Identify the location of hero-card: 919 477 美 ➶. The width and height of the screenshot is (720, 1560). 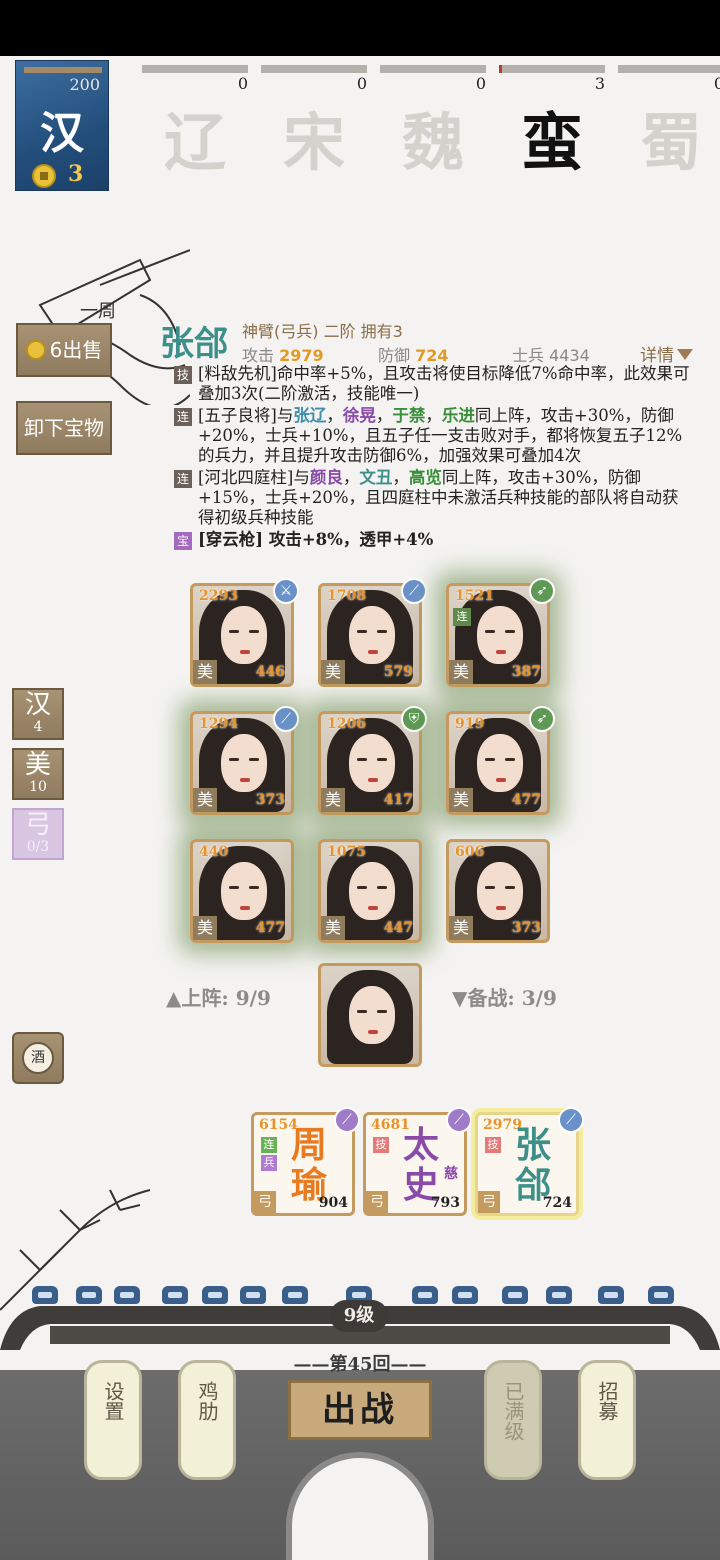
(500, 760).